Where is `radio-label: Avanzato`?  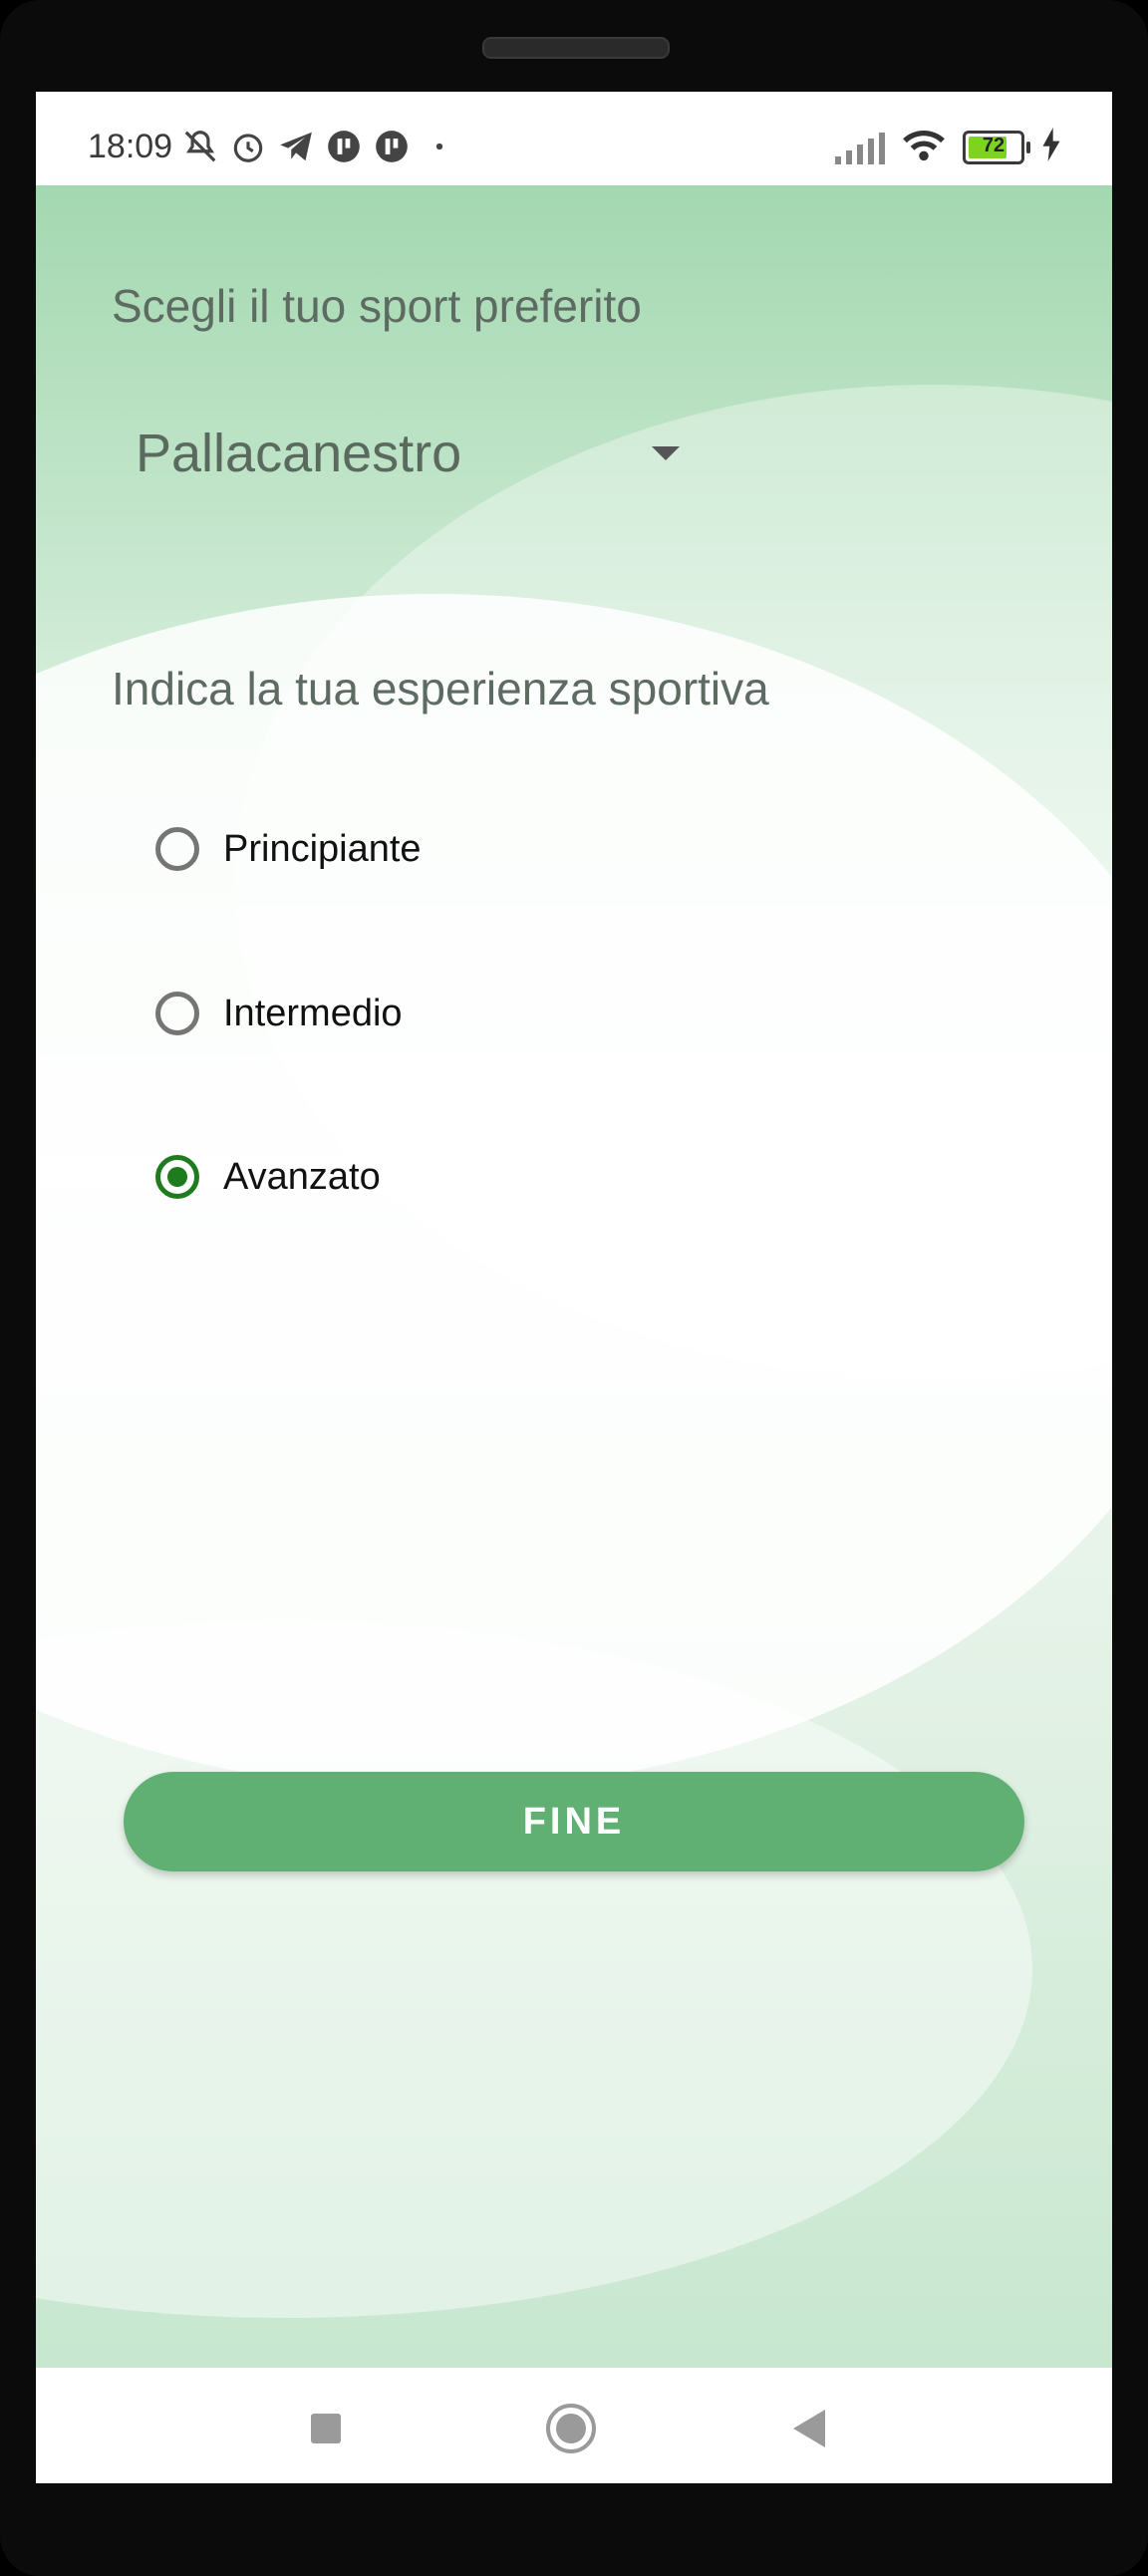 radio-label: Avanzato is located at coordinates (302, 1176).